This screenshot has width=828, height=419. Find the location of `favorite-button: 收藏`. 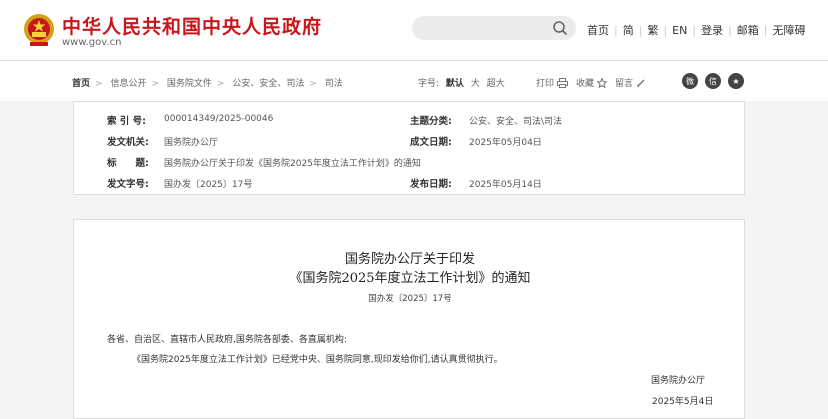

favorite-button: 收藏 is located at coordinates (592, 82).